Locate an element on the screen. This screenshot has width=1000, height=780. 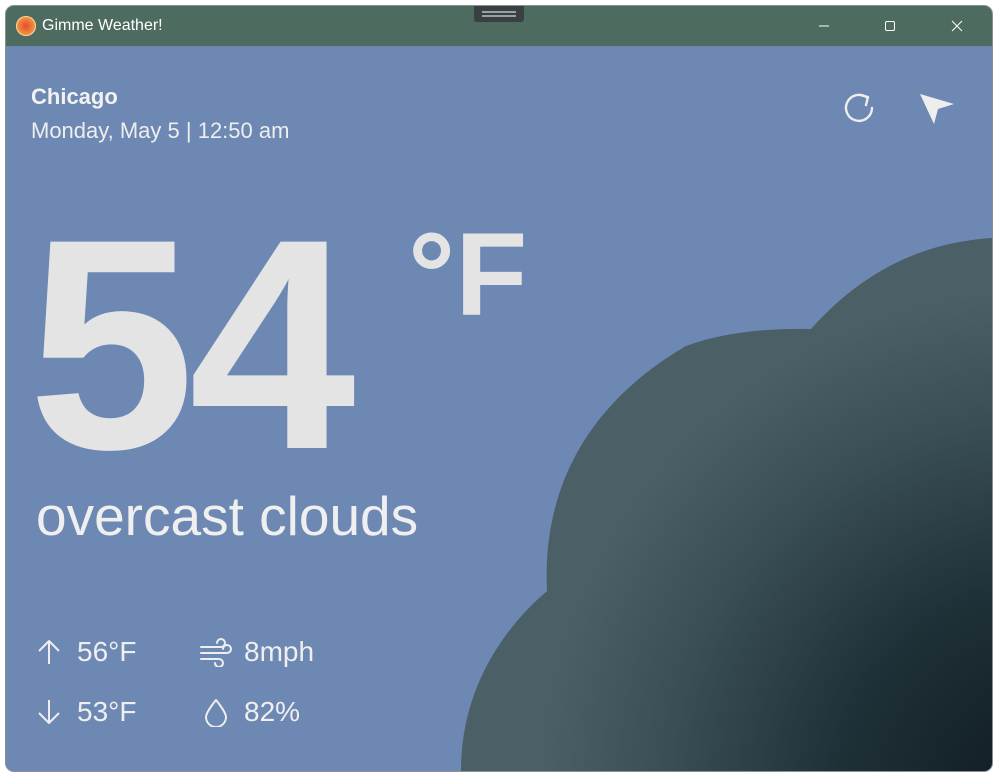
refresh-button is located at coordinates (860, 108).